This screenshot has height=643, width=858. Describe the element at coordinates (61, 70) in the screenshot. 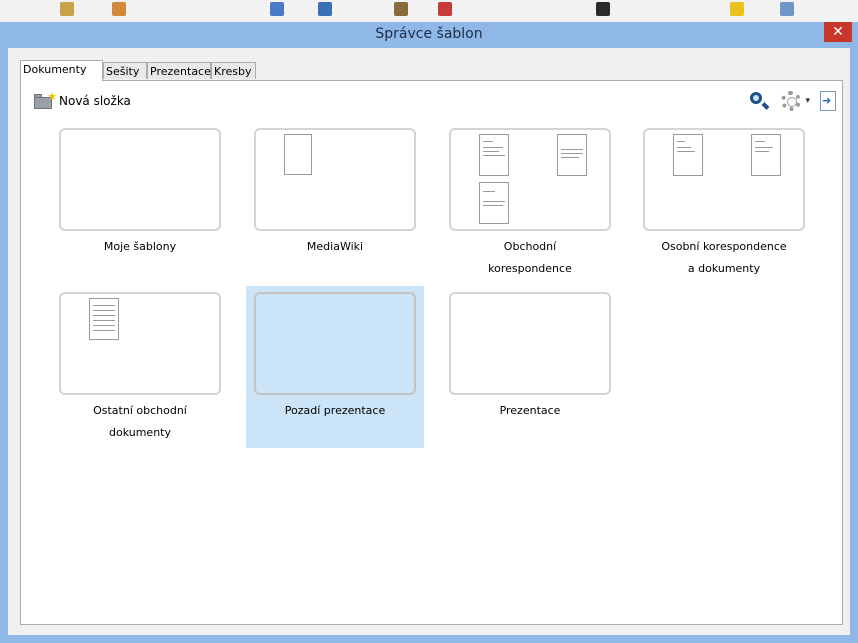

I see `tab-dokumenty: Dokumenty` at that location.